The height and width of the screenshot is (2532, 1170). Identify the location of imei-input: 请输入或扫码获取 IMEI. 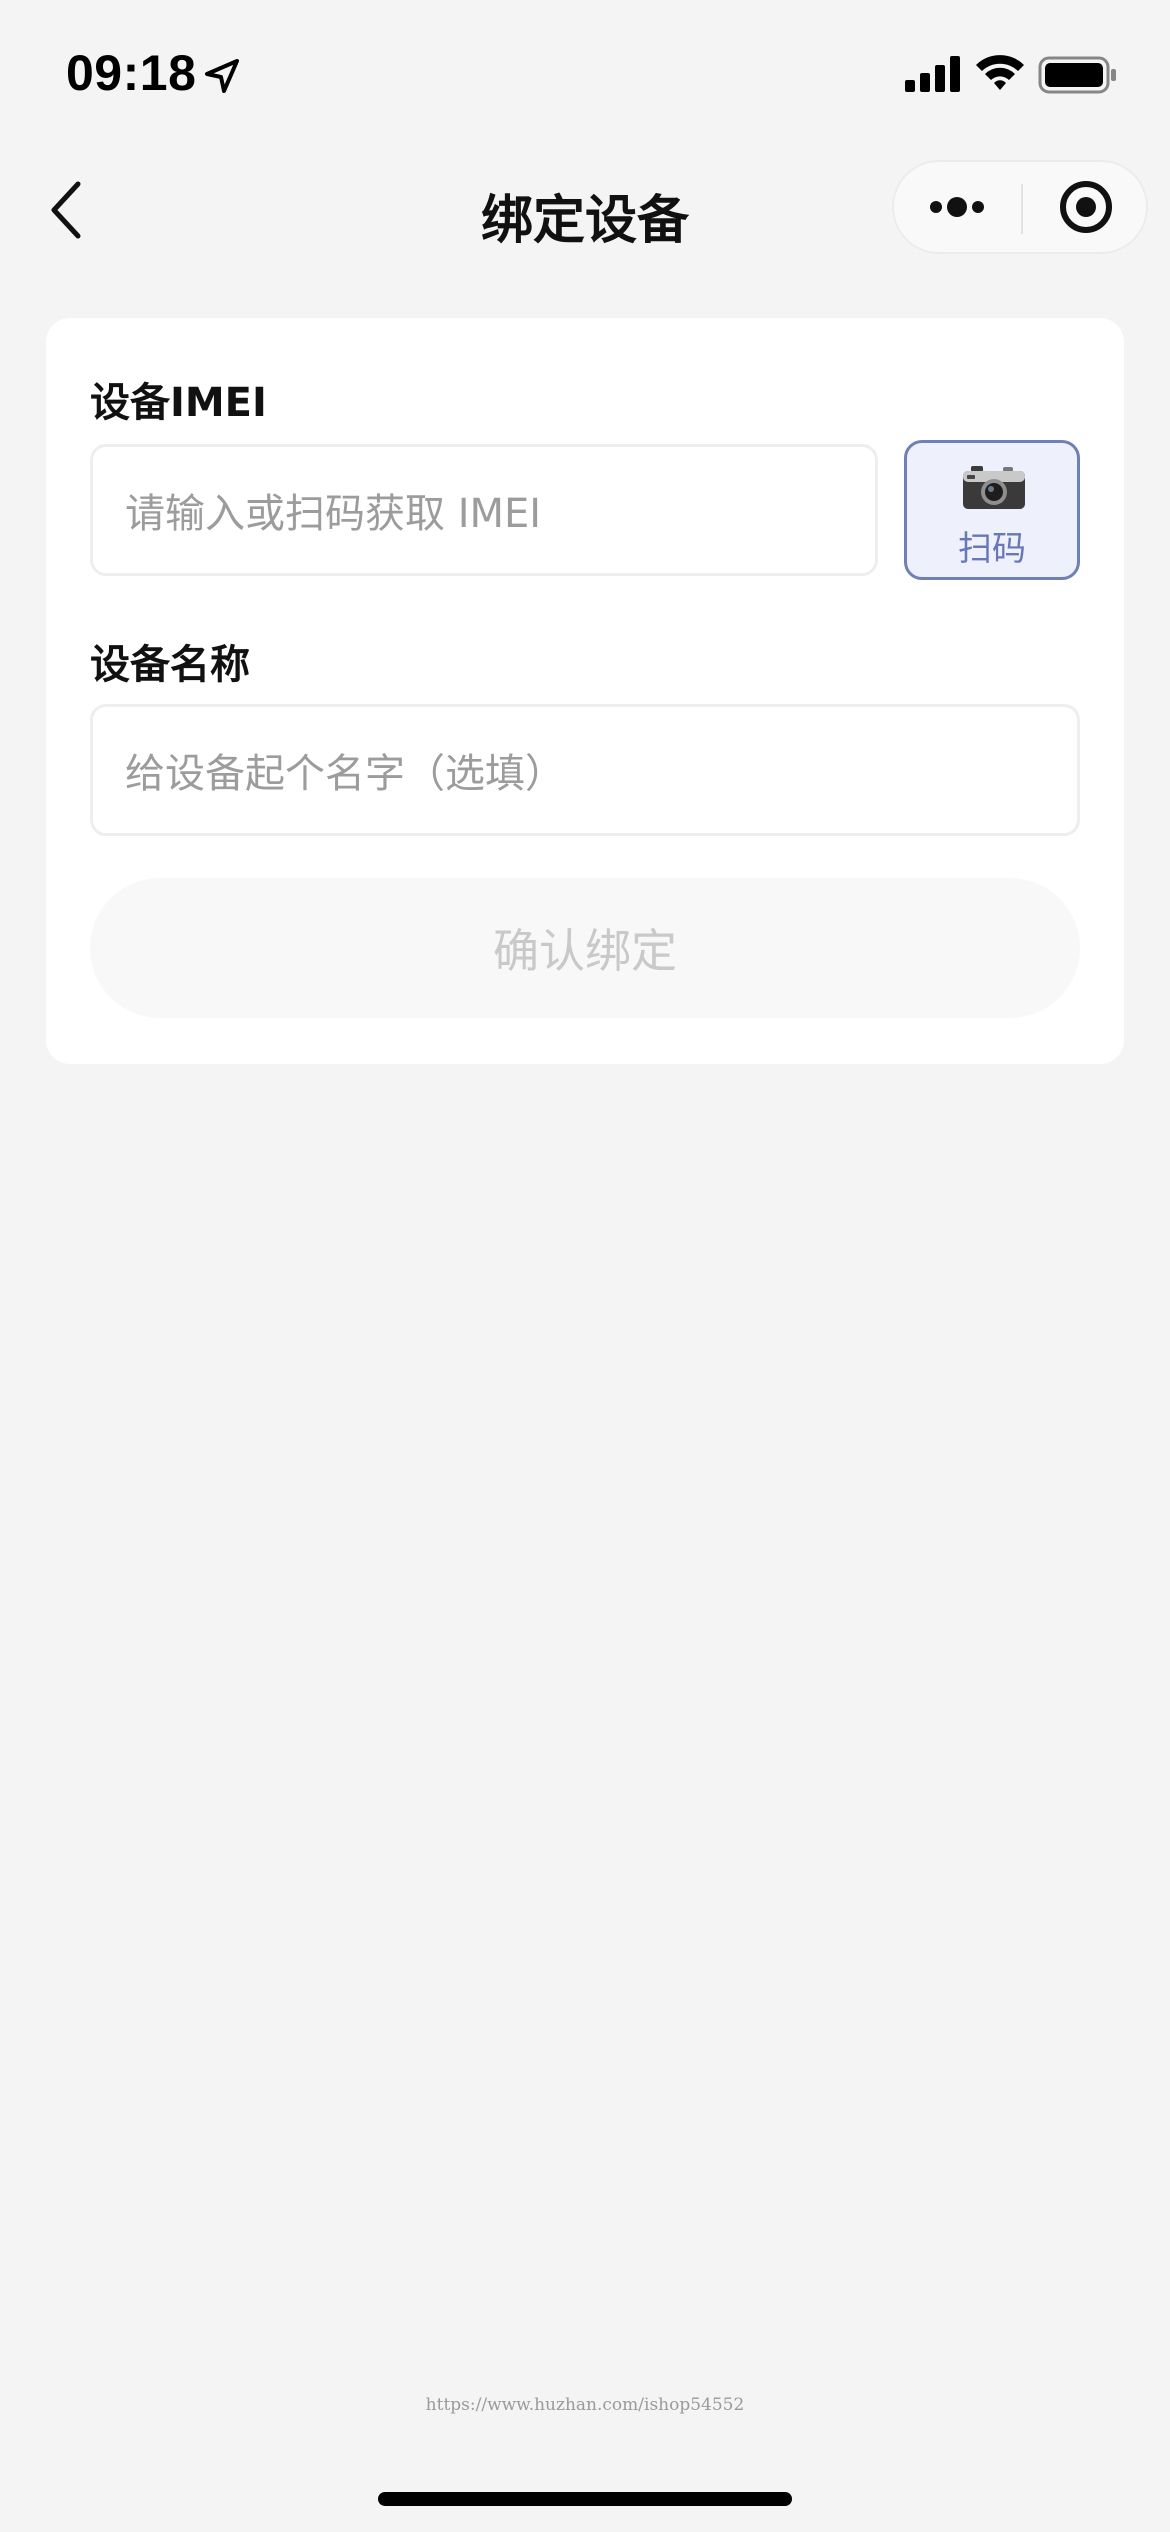
(484, 510).